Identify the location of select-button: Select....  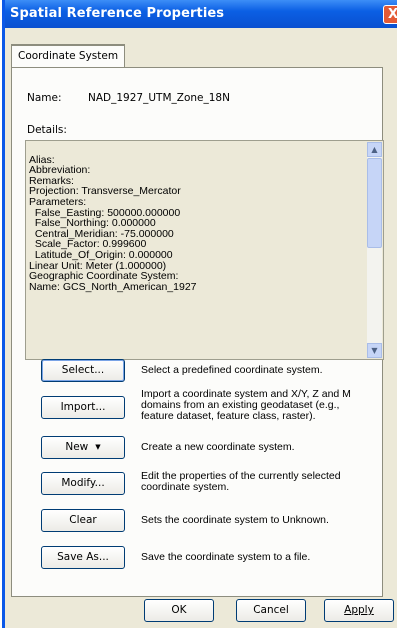
(83, 370).